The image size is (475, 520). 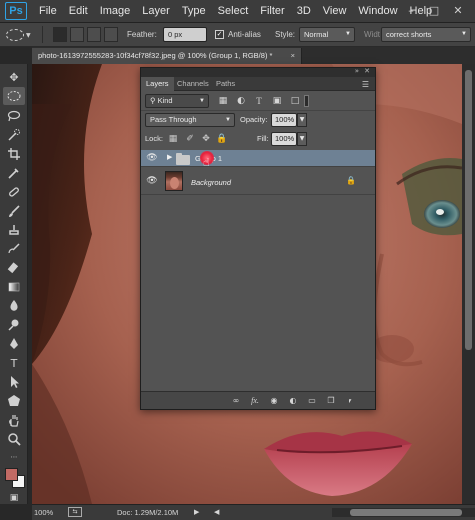 I want to click on pixel-filter-icon: ▦, so click(x=223, y=101).